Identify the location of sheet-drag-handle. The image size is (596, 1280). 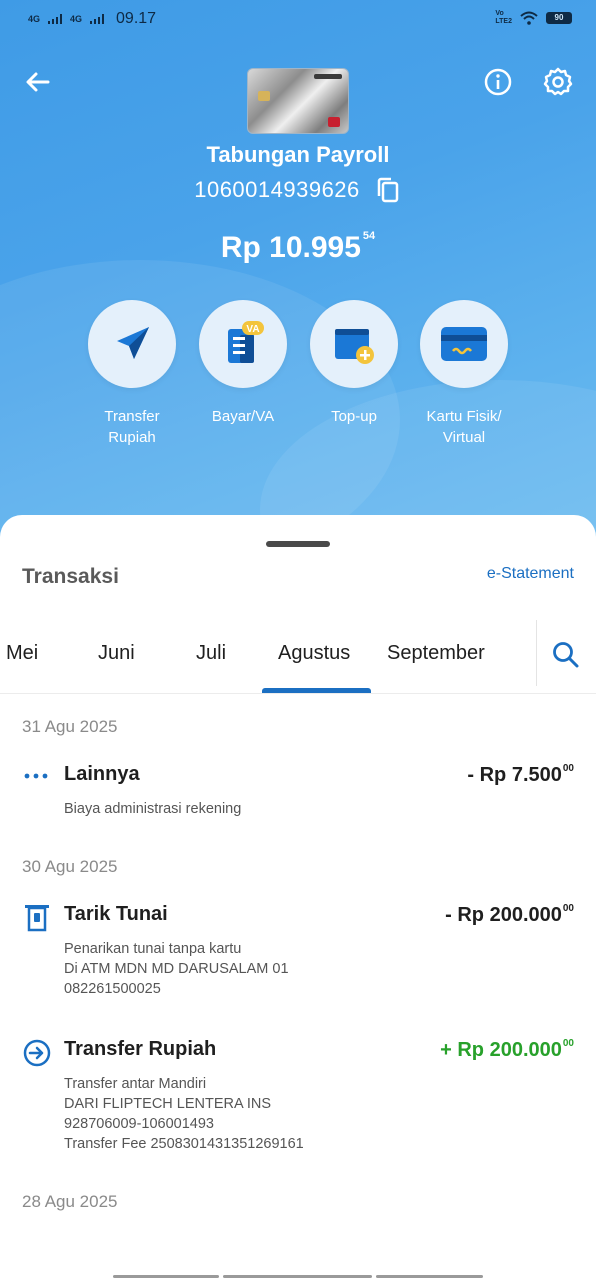
(298, 544).